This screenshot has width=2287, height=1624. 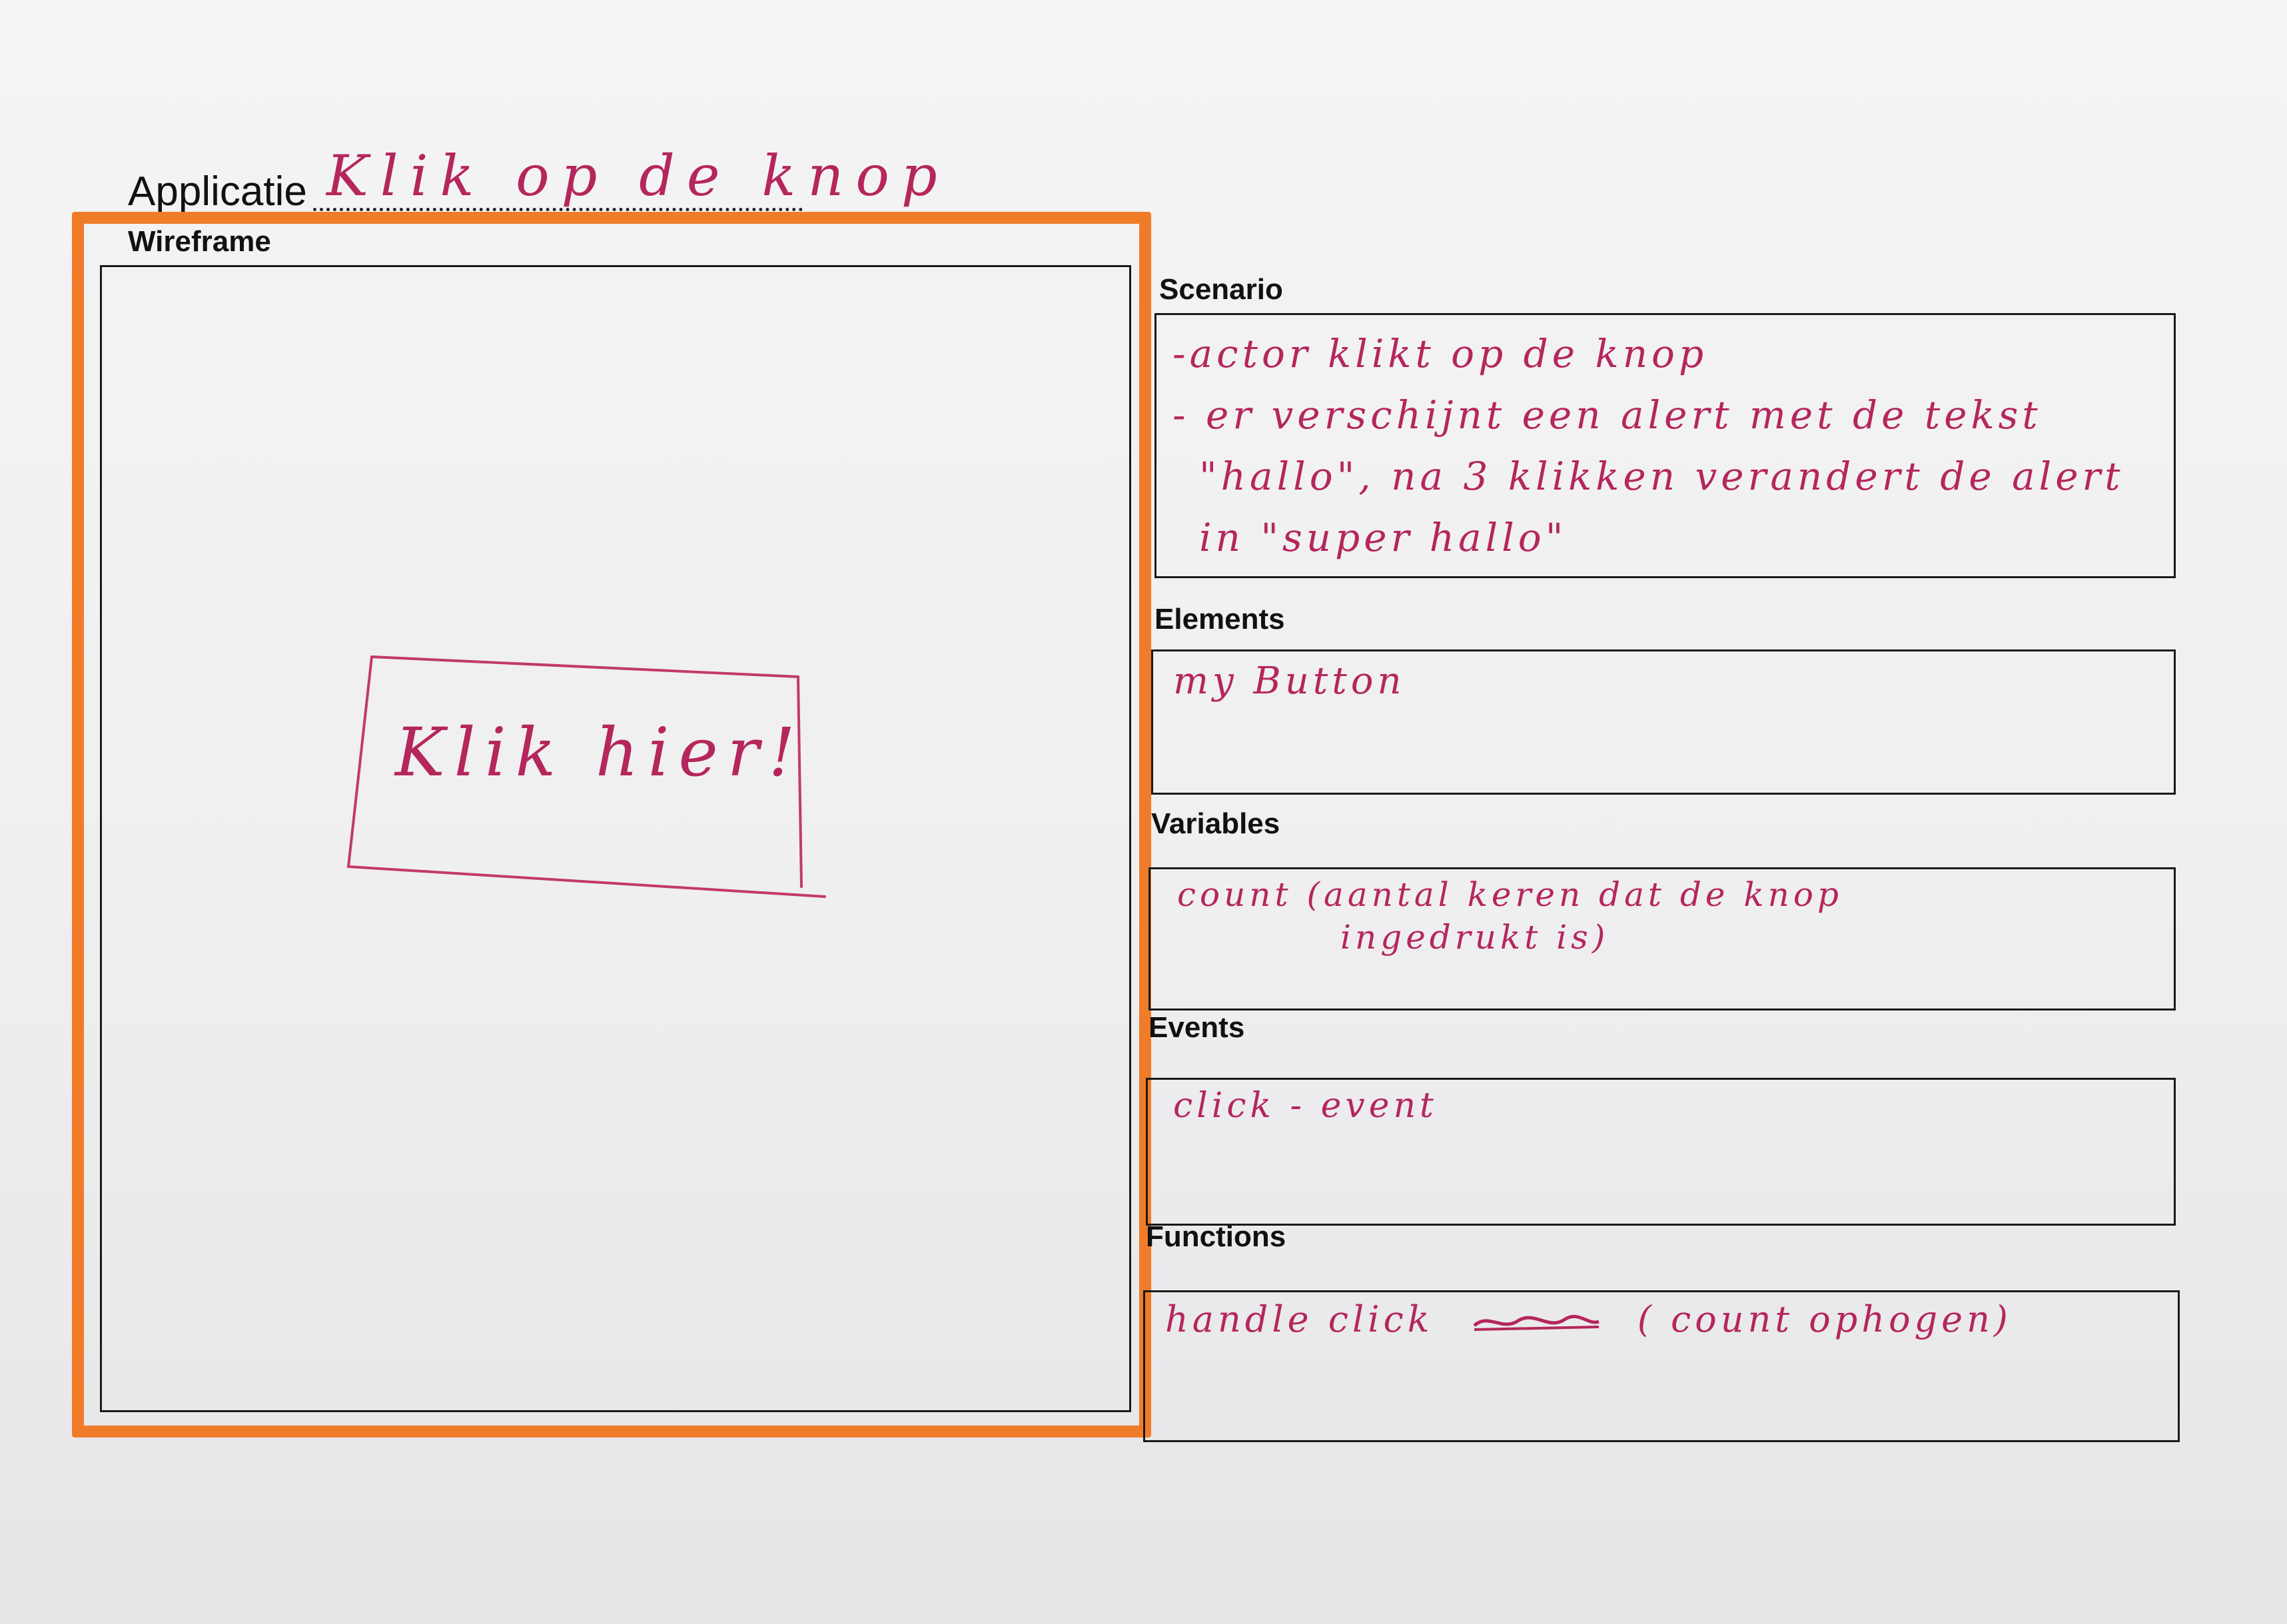 I want to click on events-line: click - event, so click(x=1305, y=1106).